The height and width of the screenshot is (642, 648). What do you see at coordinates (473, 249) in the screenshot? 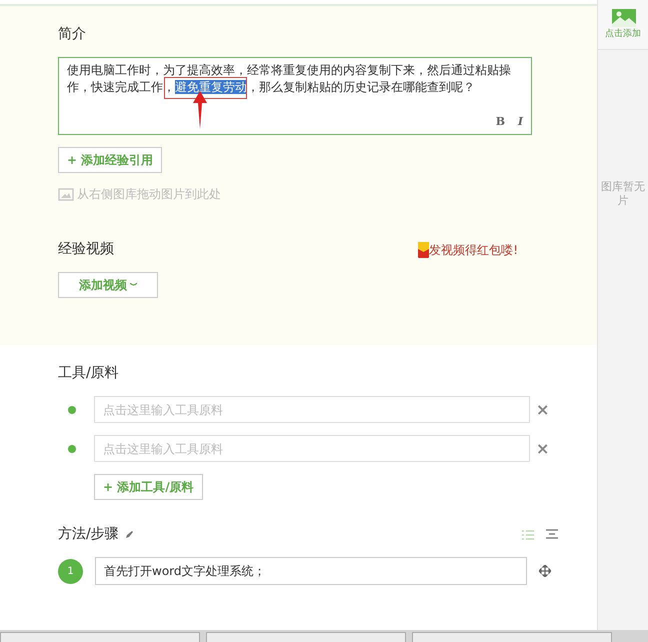
I see `promo-link: 发视频得红包喽!` at bounding box center [473, 249].